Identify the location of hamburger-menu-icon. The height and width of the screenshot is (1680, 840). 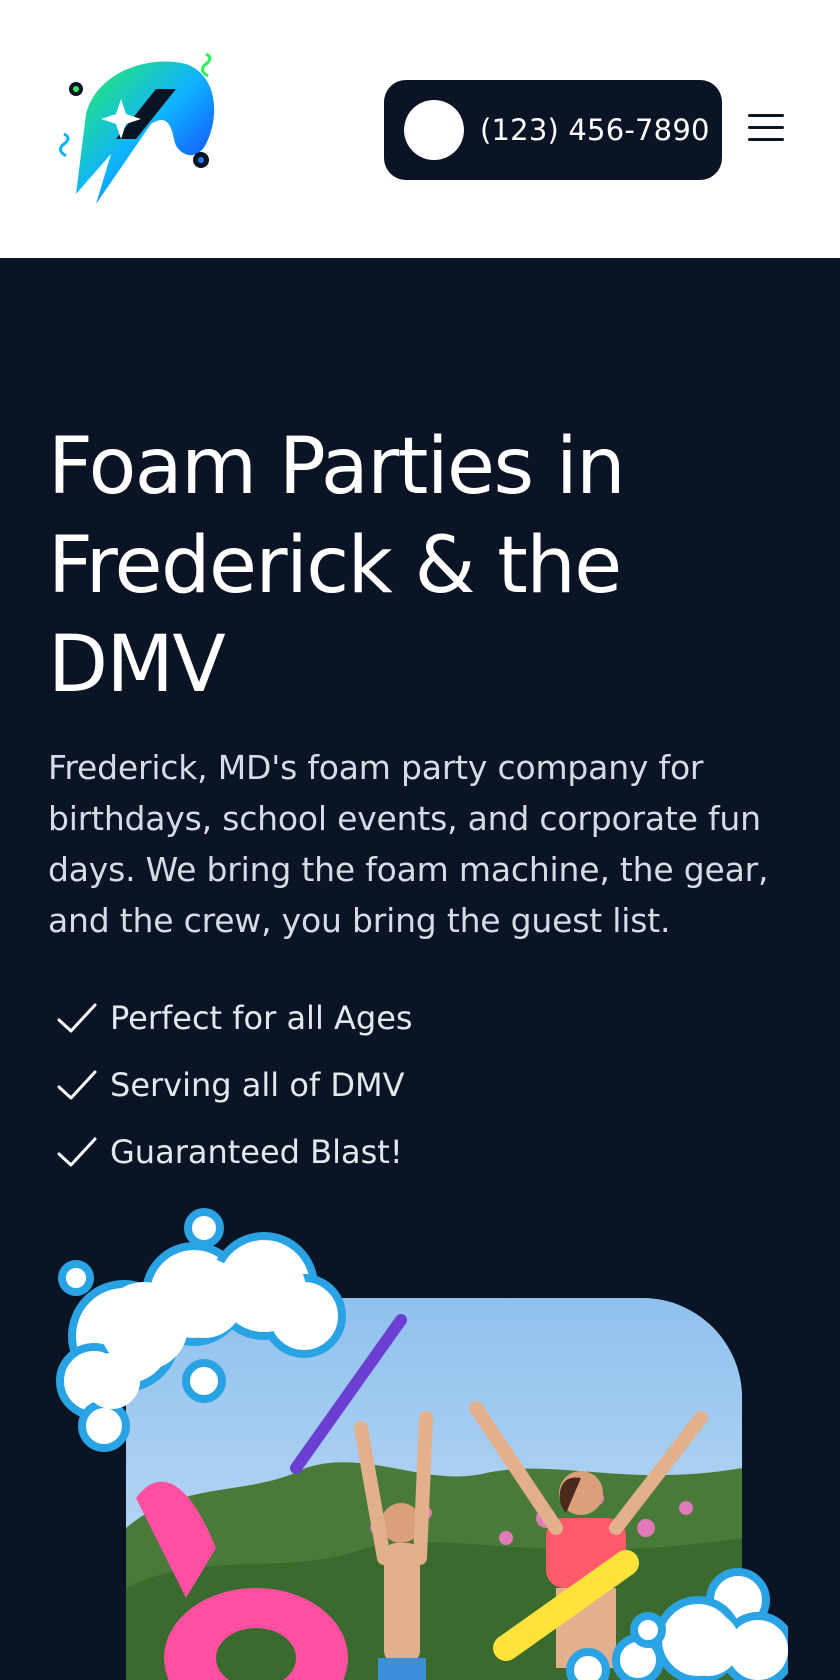
(766, 128).